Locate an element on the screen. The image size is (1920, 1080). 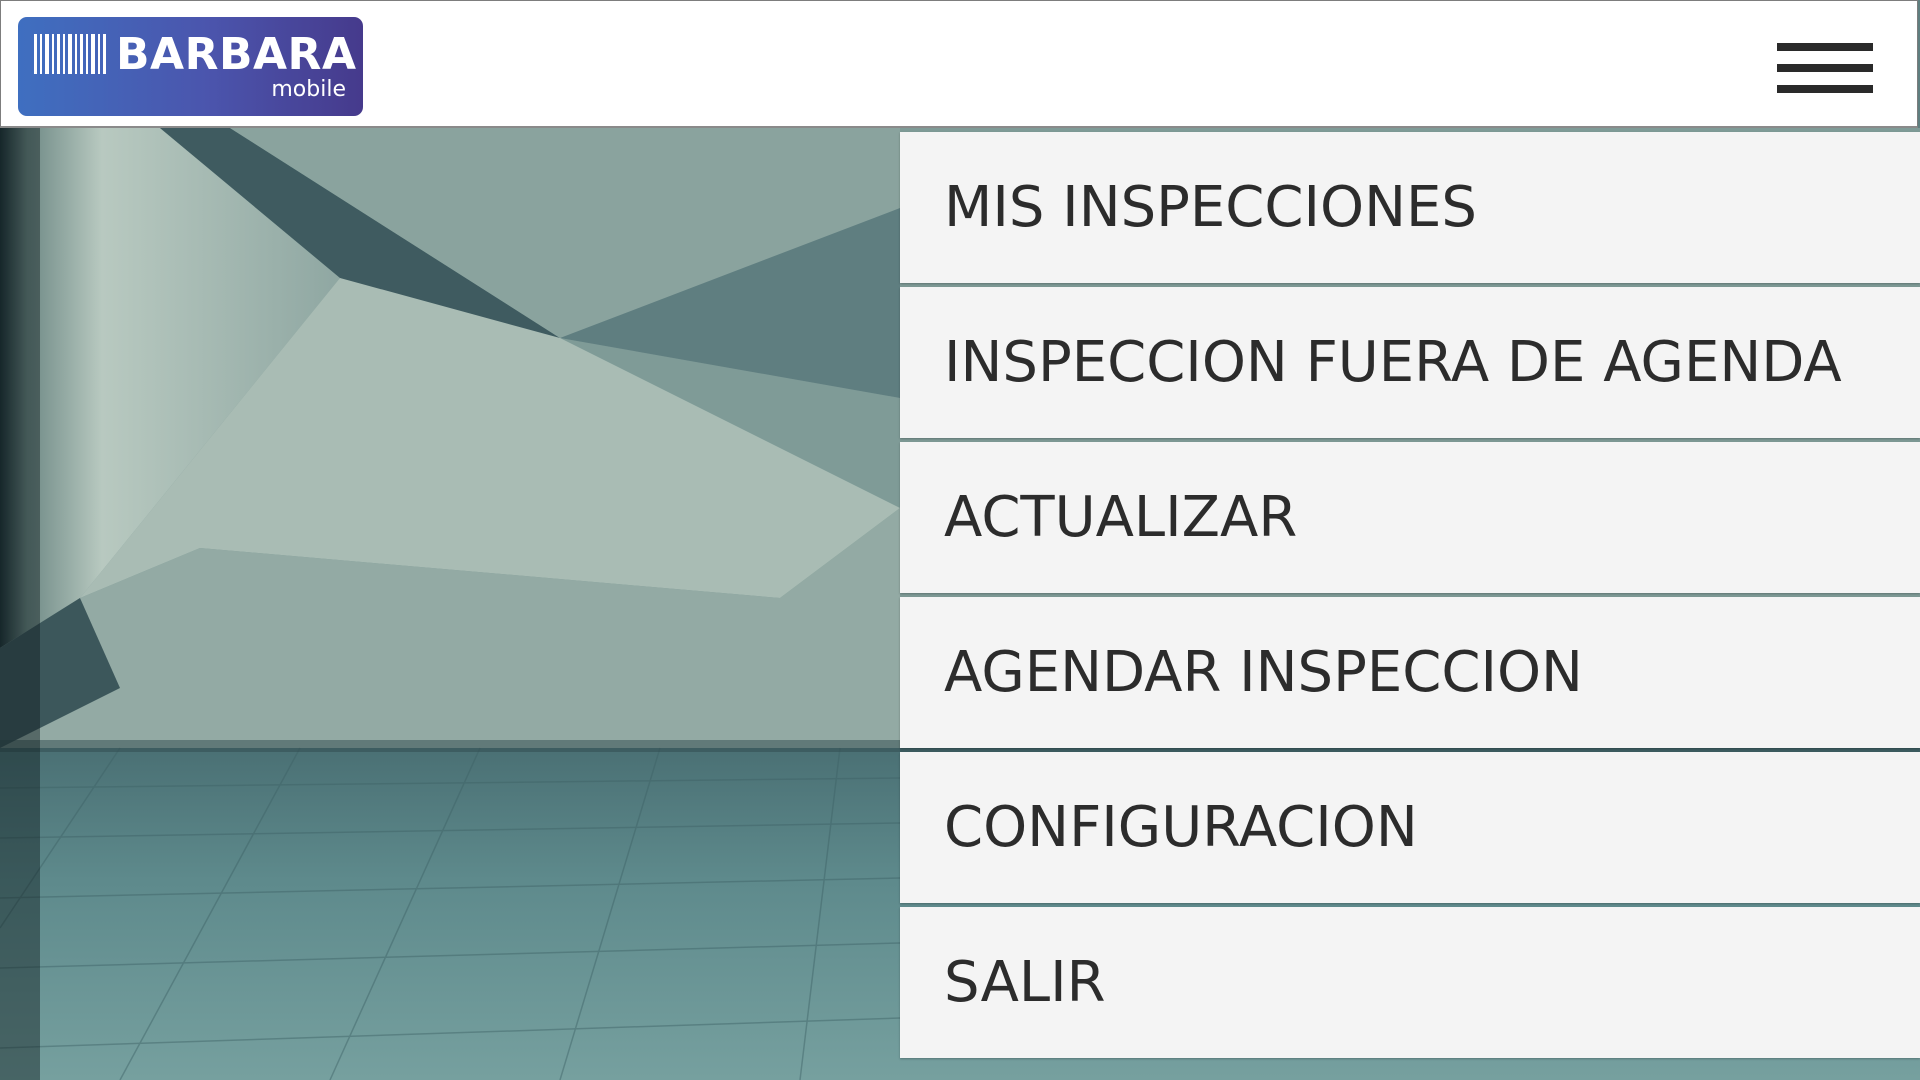
brand-logo: BARBARA mobile is located at coordinates (190, 66).